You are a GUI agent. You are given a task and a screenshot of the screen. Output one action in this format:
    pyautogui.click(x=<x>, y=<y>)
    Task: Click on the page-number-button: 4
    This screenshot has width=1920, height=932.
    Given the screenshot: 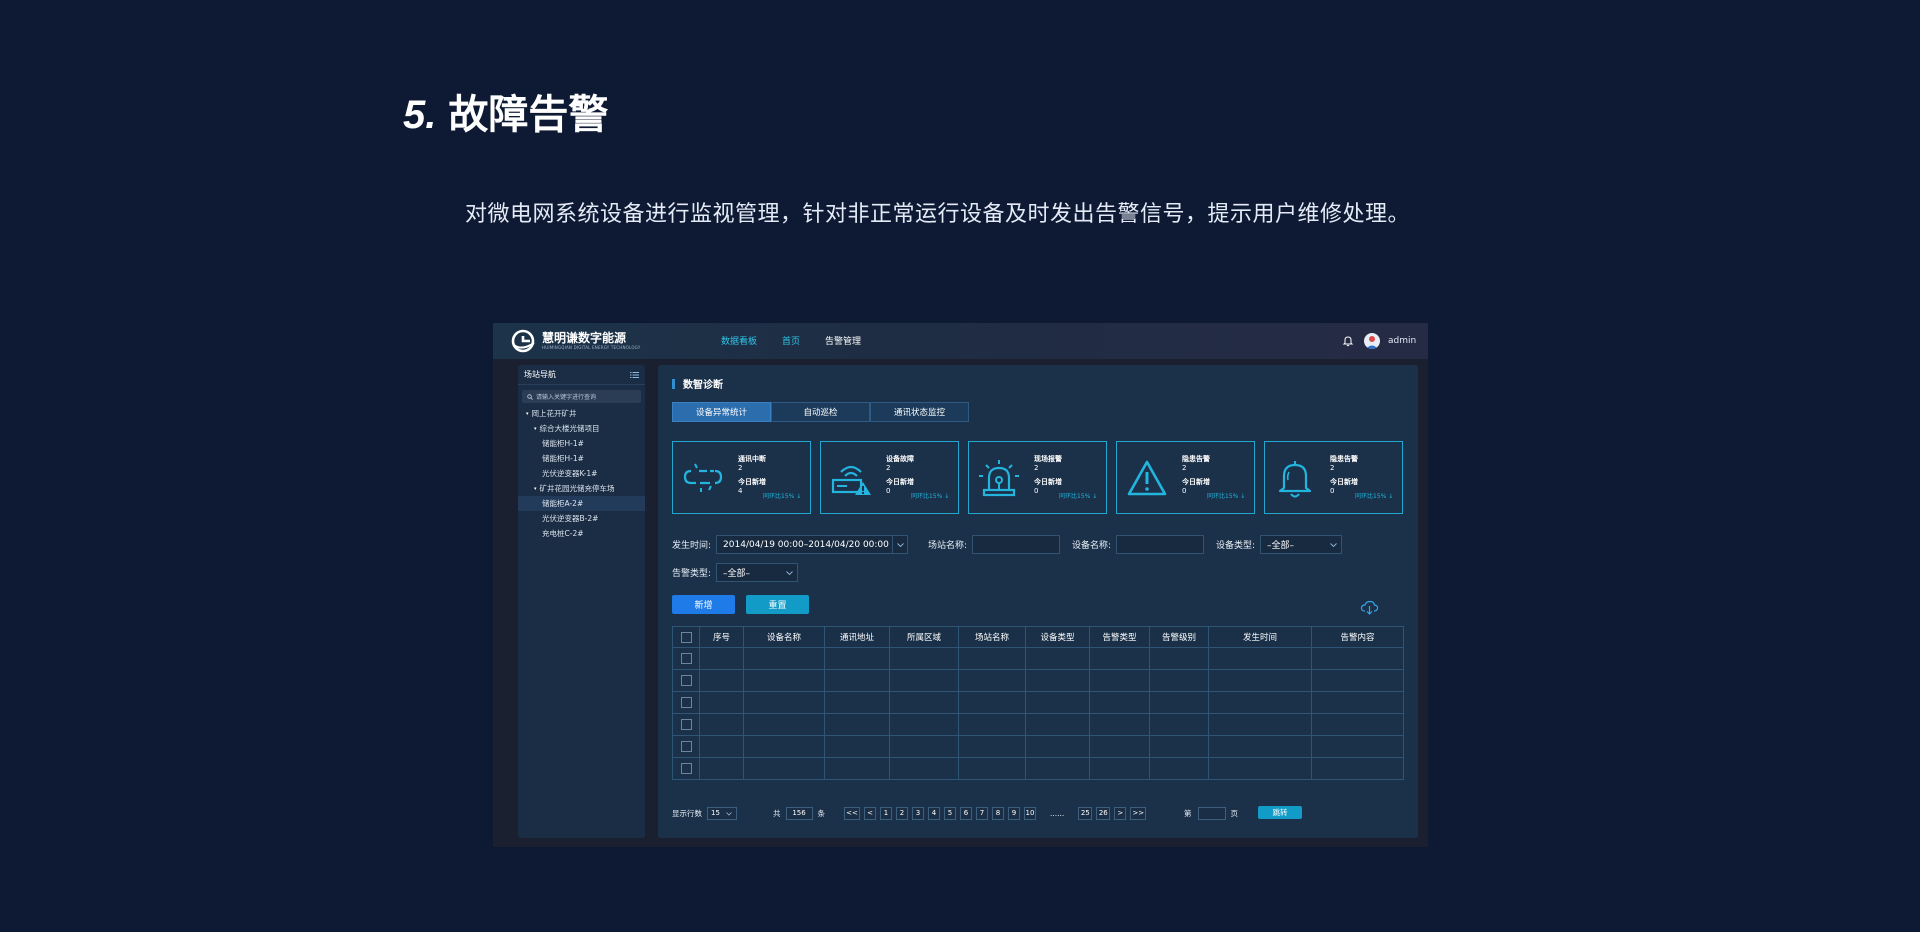 What is the action you would take?
    pyautogui.click(x=934, y=813)
    